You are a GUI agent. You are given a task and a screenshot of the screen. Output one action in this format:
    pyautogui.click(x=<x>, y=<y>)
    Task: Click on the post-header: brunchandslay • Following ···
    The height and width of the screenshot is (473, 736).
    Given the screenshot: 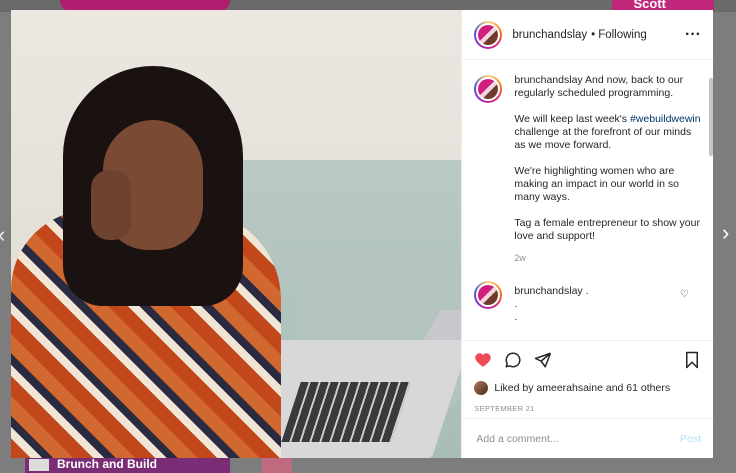 What is the action you would take?
    pyautogui.click(x=587, y=35)
    